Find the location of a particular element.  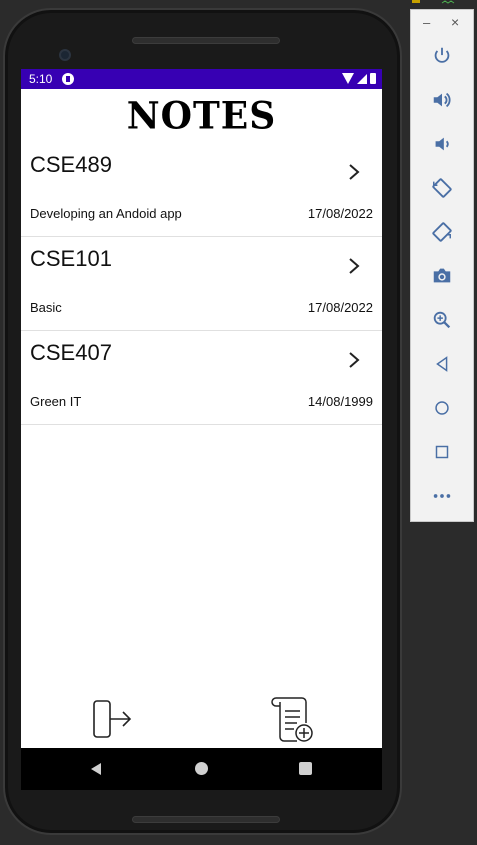

battery-icon is located at coordinates (373, 78).